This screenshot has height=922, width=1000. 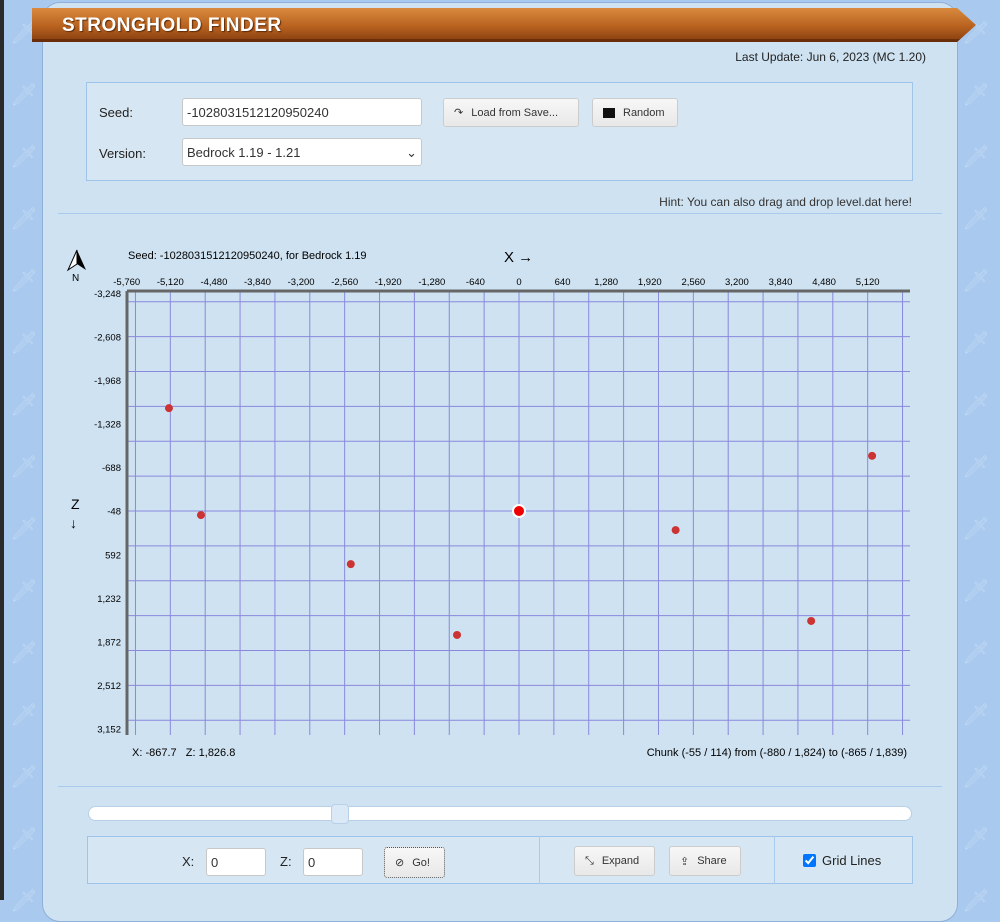 I want to click on share-button: ⇪ Share, so click(x=705, y=861).